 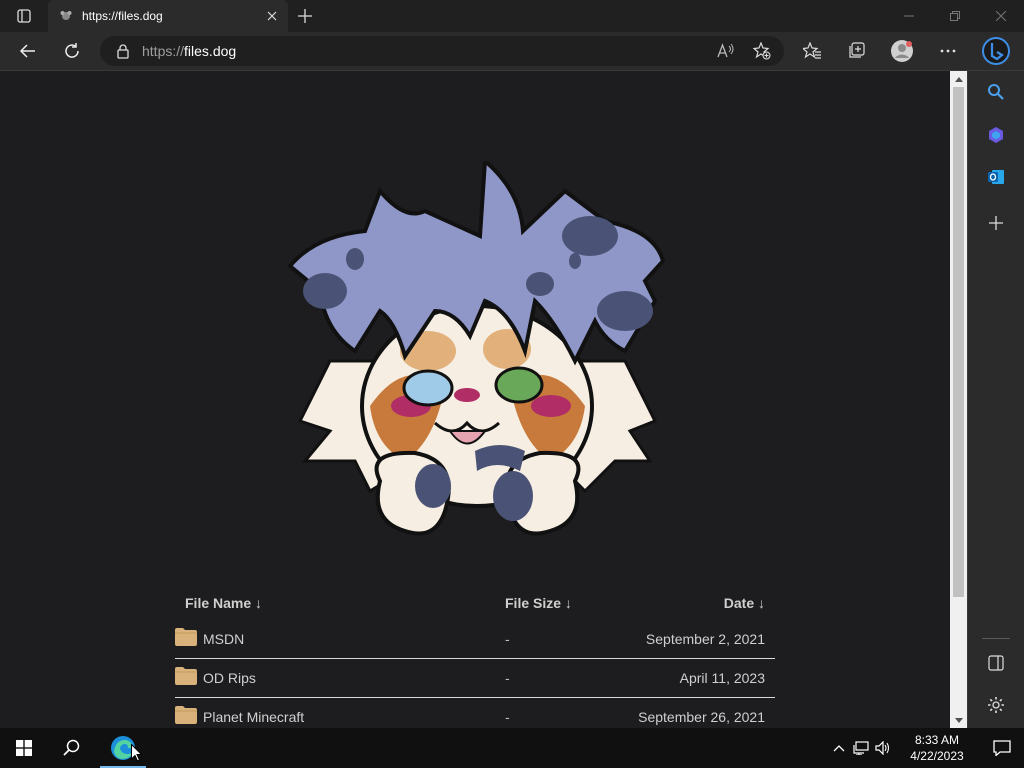 I want to click on page-scrollbar, so click(x=958, y=399).